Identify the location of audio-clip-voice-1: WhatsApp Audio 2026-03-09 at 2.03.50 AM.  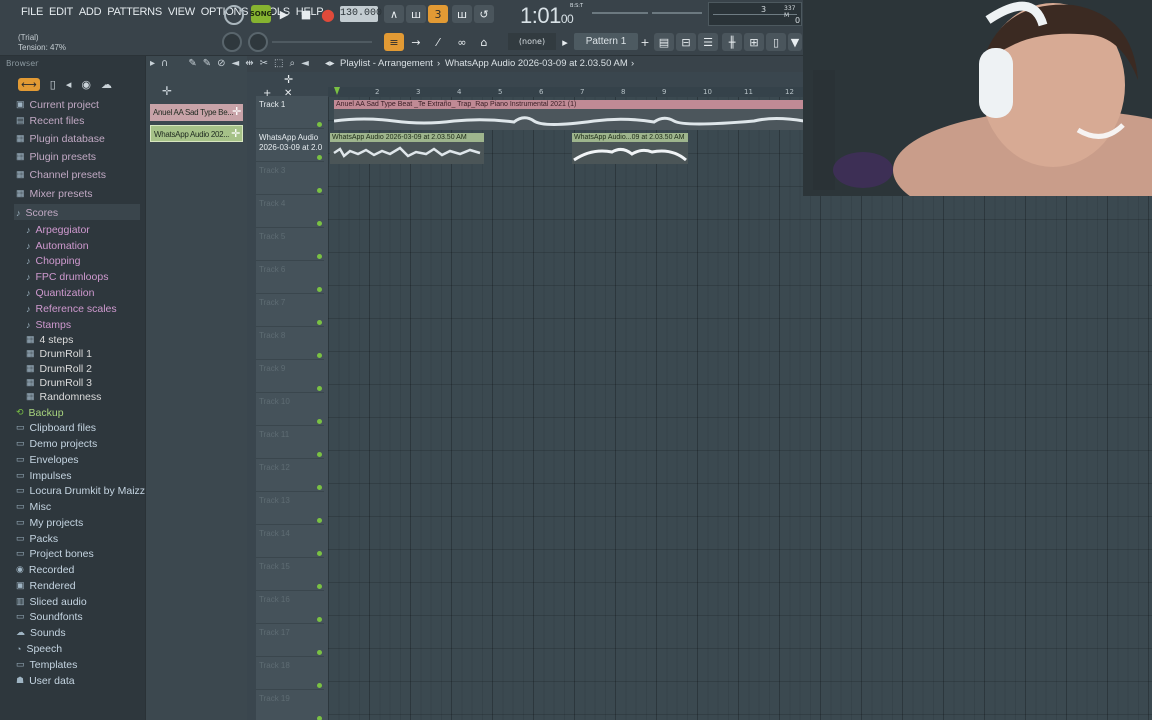
(407, 148).